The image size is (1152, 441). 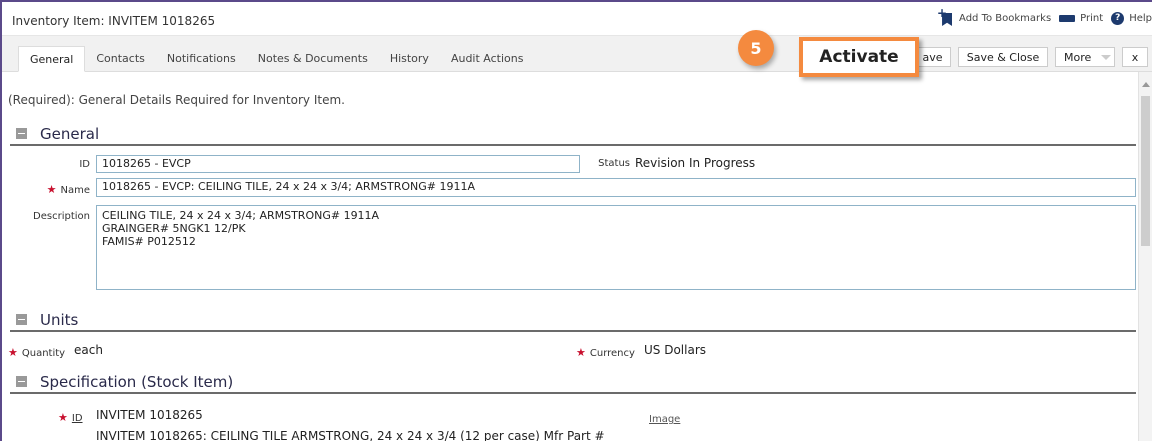 What do you see at coordinates (174, 228) in the screenshot?
I see `description-line: GRAINGER# 5NGK1 12/PK` at bounding box center [174, 228].